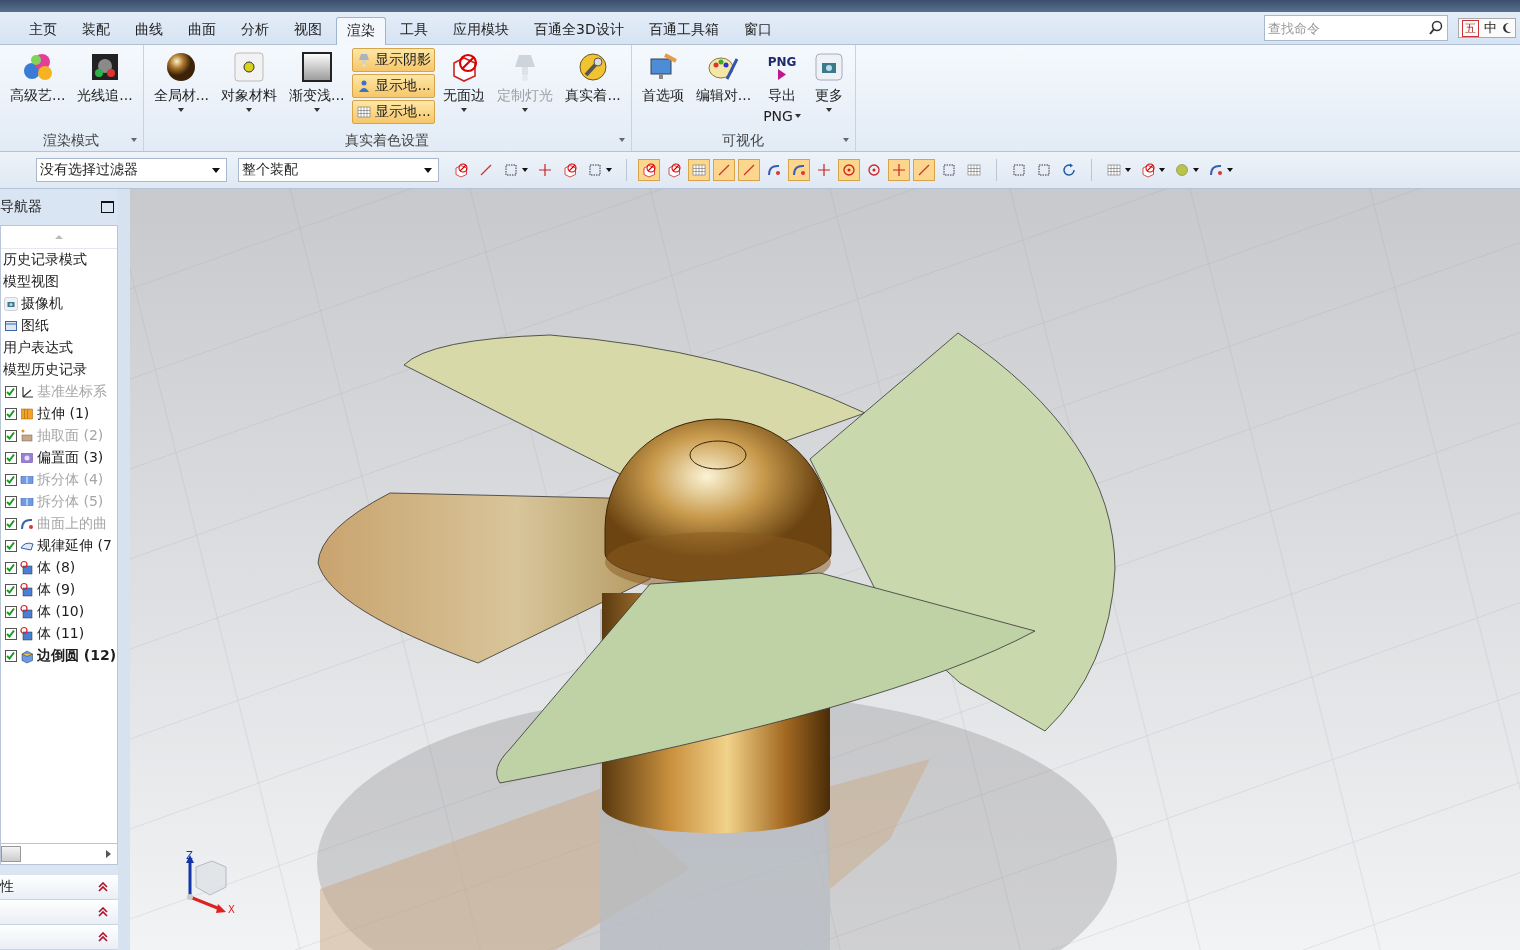  I want to click on ribbon-tab: 曲线, so click(149, 30).